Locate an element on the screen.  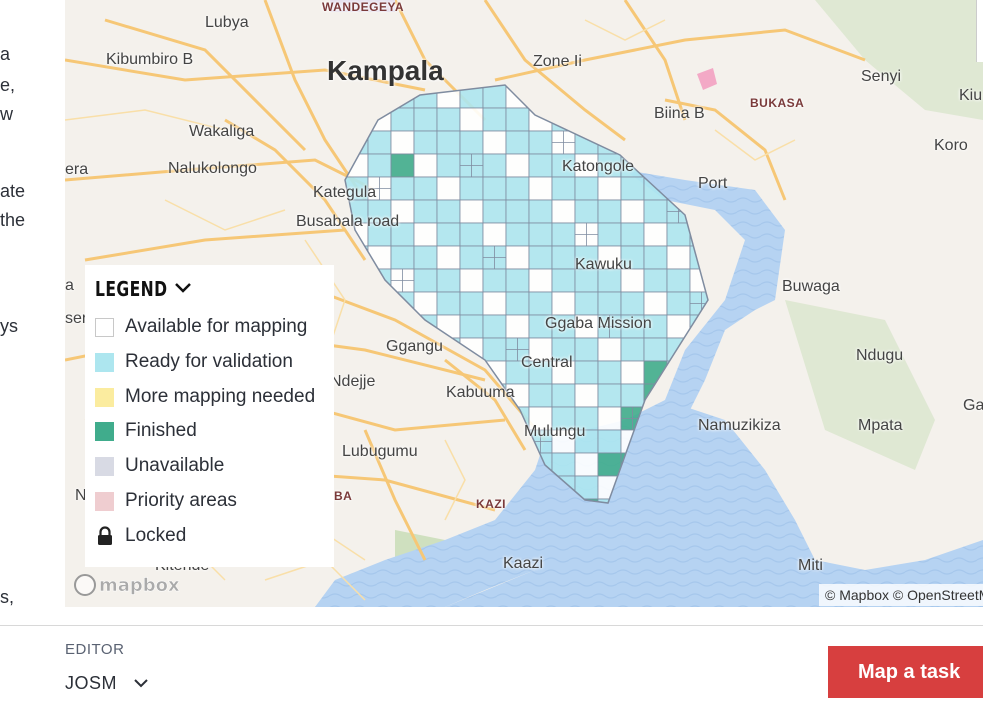
chevron-down-icon is located at coordinates (183, 288).